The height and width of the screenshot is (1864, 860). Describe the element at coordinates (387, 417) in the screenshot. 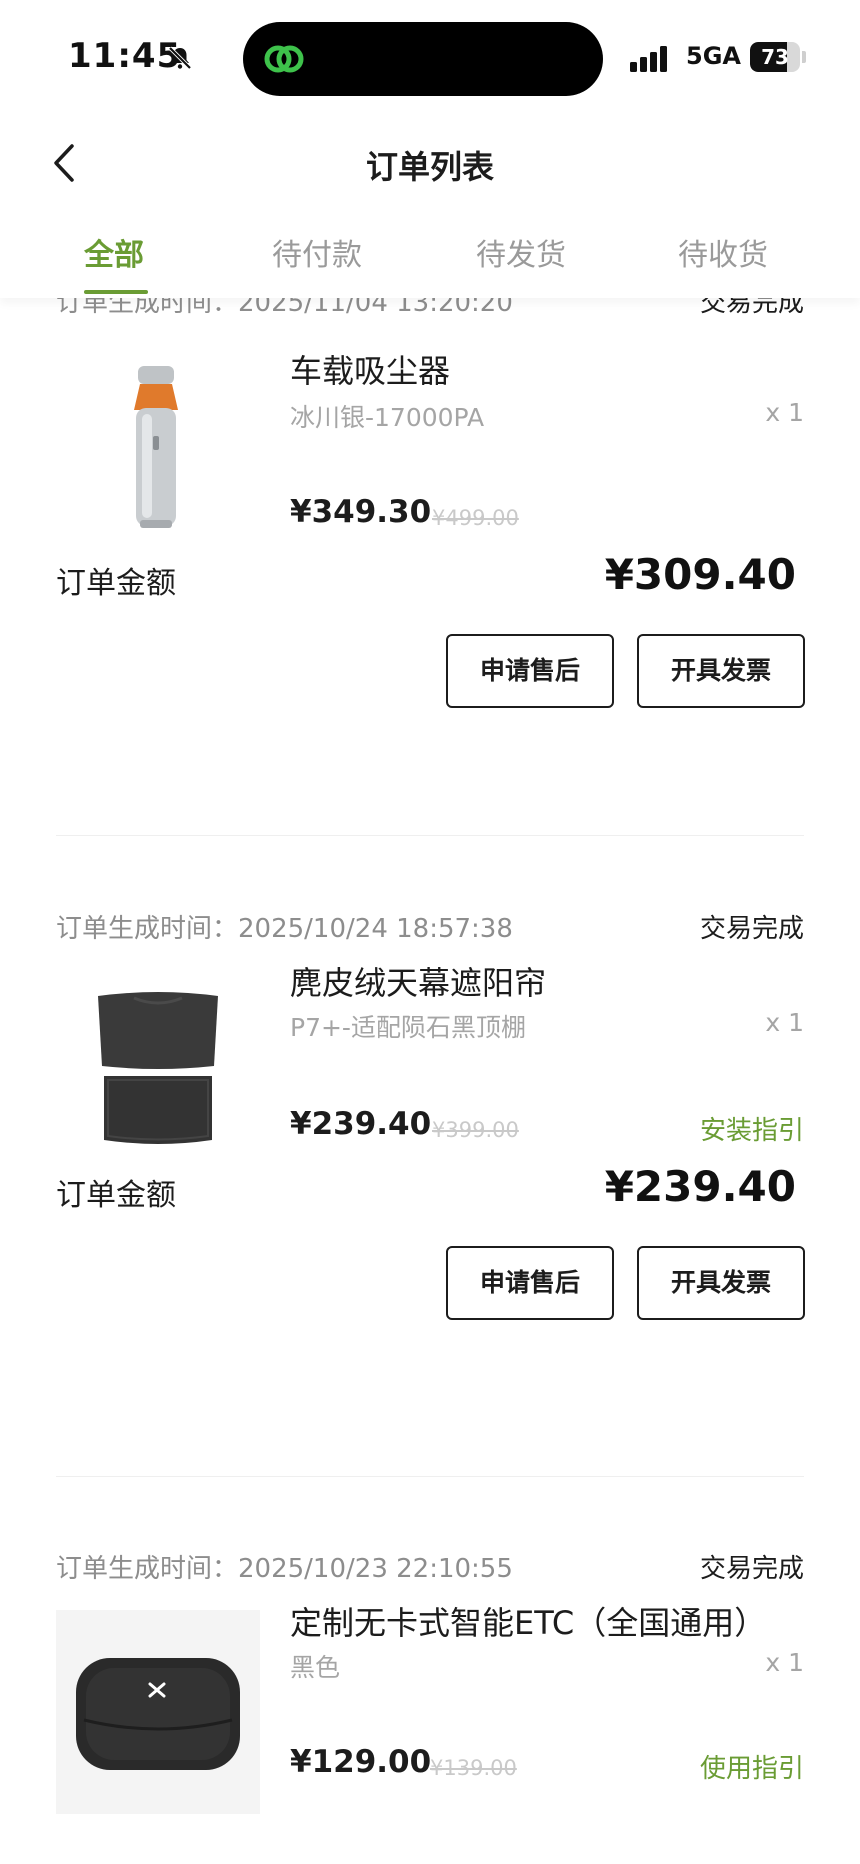

I see `product-spec: 冰川银-17000PA` at that location.